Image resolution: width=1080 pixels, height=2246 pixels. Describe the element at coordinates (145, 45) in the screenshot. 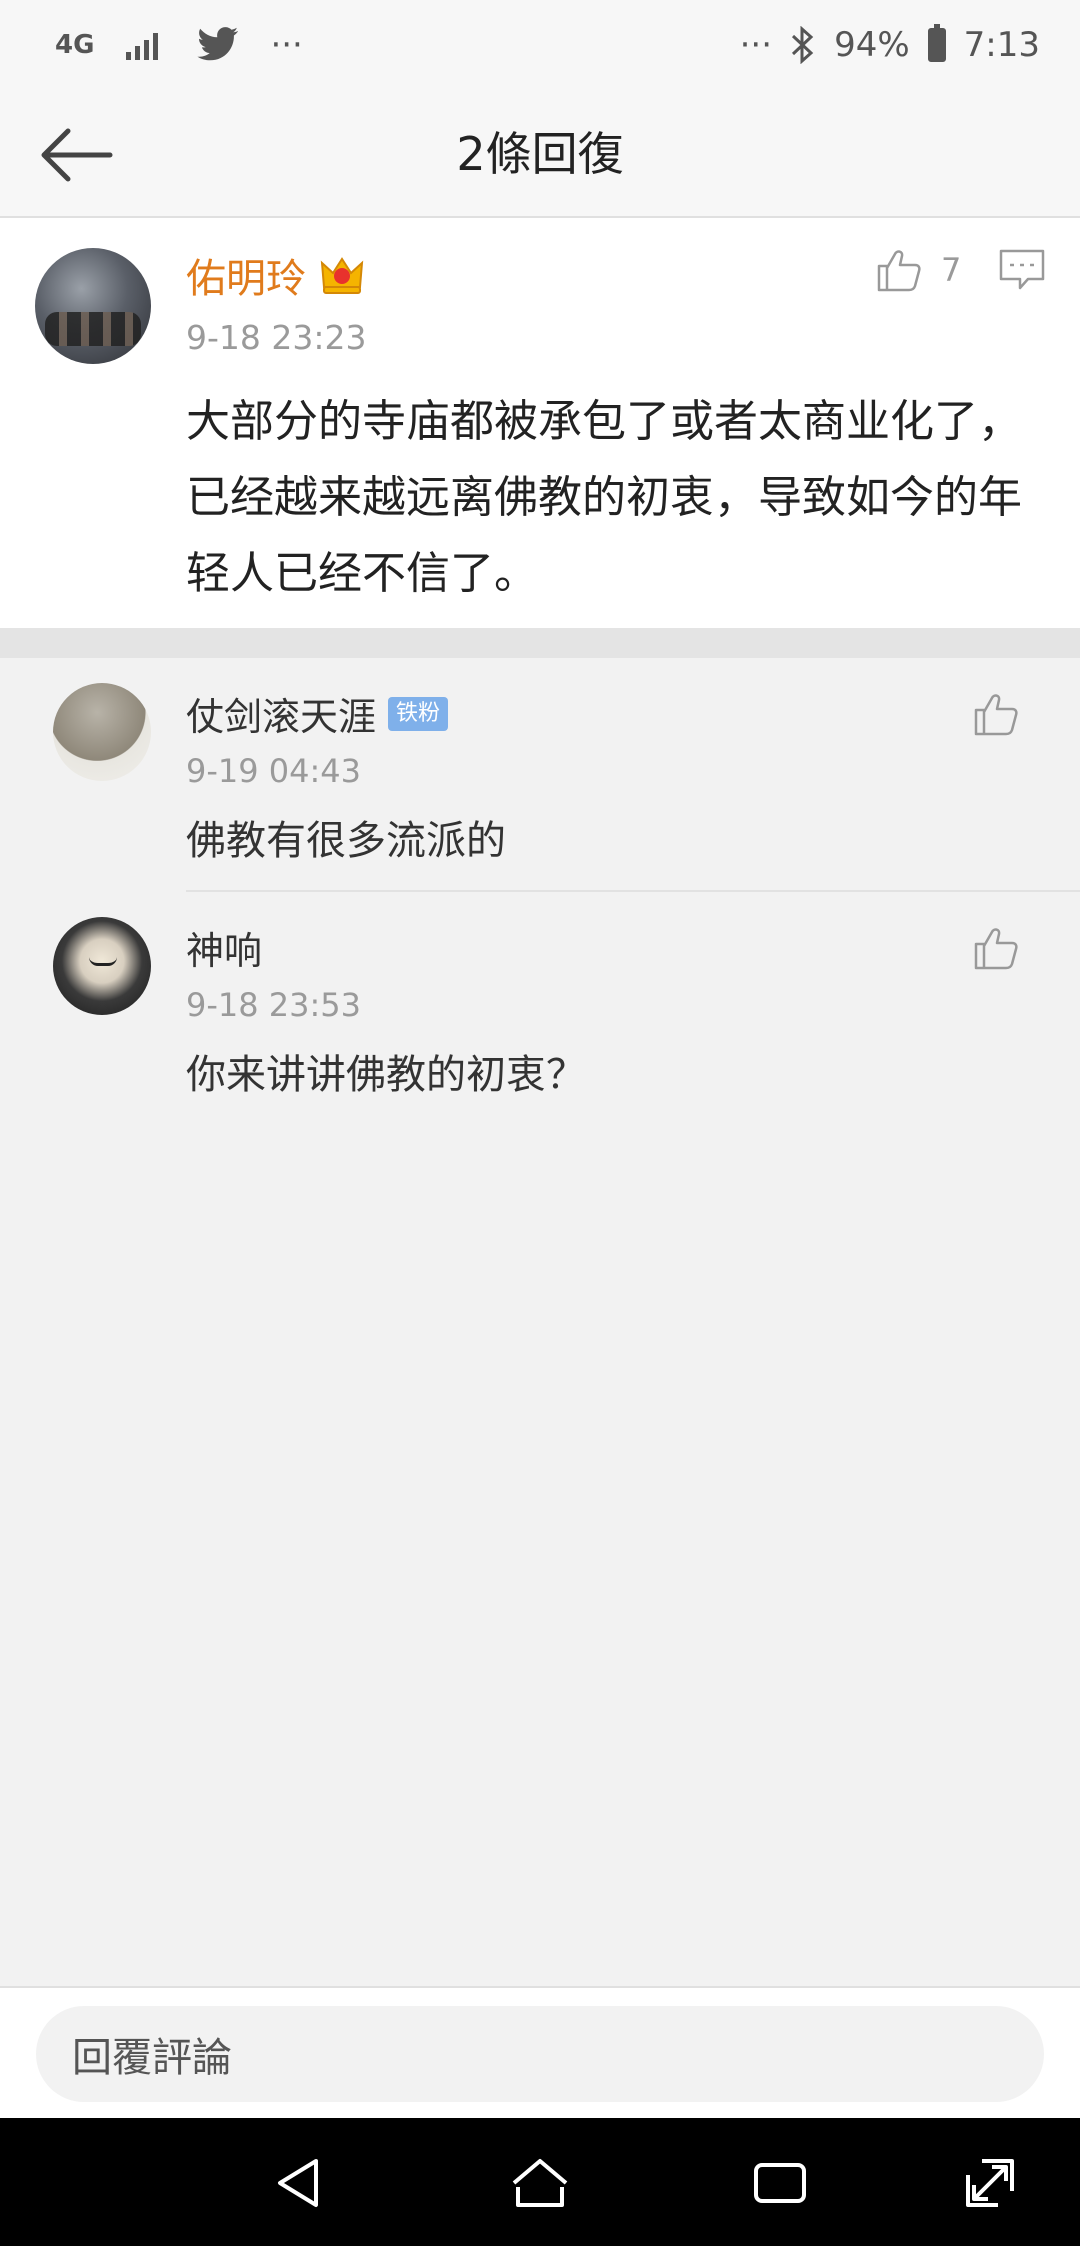

I see `signal-bars-icon` at that location.